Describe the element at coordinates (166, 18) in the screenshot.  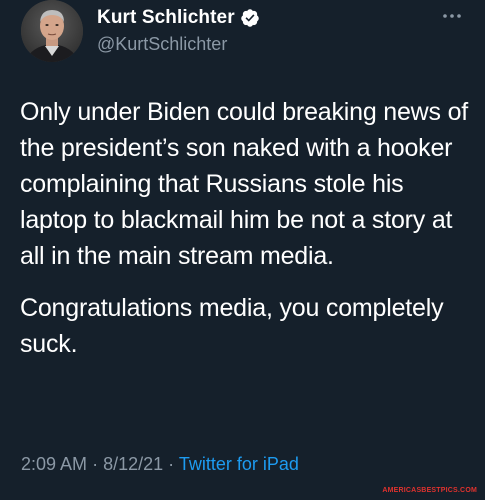
I see `author-display-name: Kurt Schlichter` at that location.